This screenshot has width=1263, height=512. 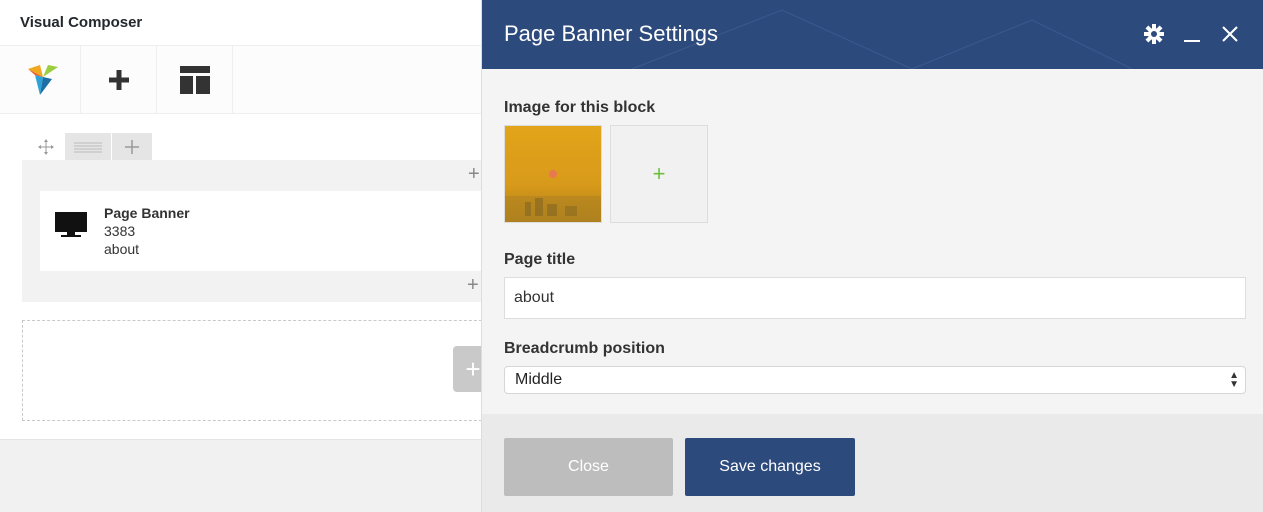 I want to click on add-image-button: +, so click(x=659, y=174).